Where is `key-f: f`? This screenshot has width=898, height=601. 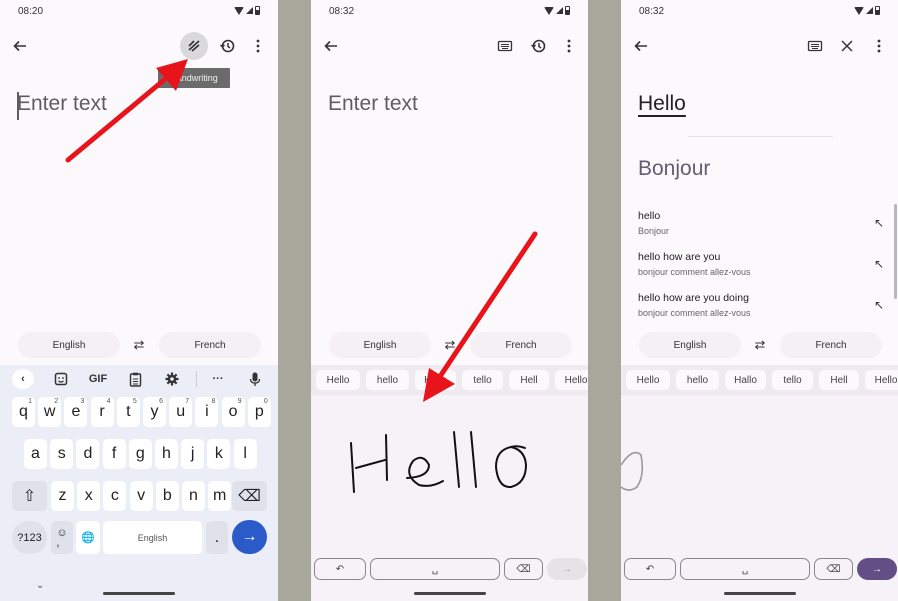
key-f: f is located at coordinates (114, 454).